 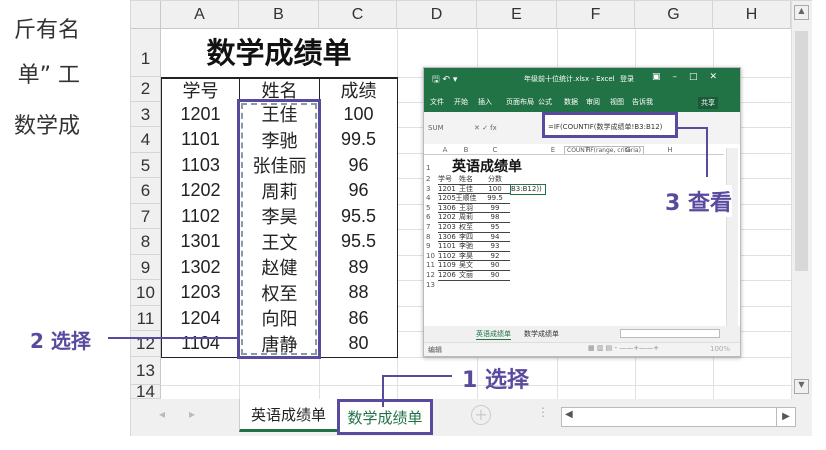 What do you see at coordinates (358, 318) in the screenshot?
I see `table-cell: 86` at bounding box center [358, 318].